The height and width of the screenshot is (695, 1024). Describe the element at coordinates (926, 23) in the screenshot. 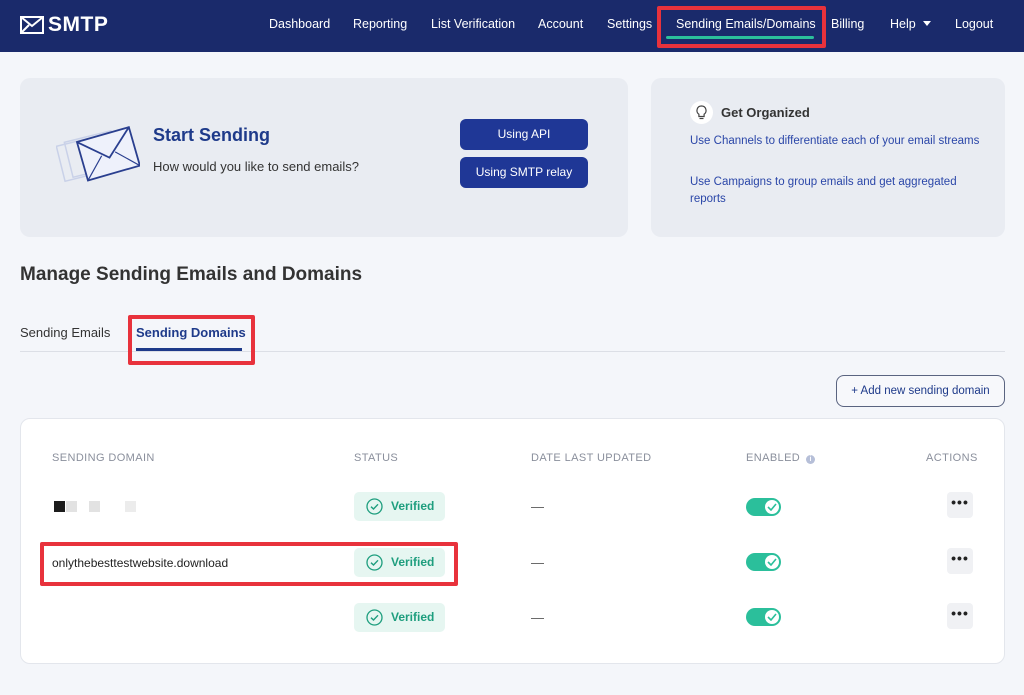

I see `caret-down-icon` at that location.